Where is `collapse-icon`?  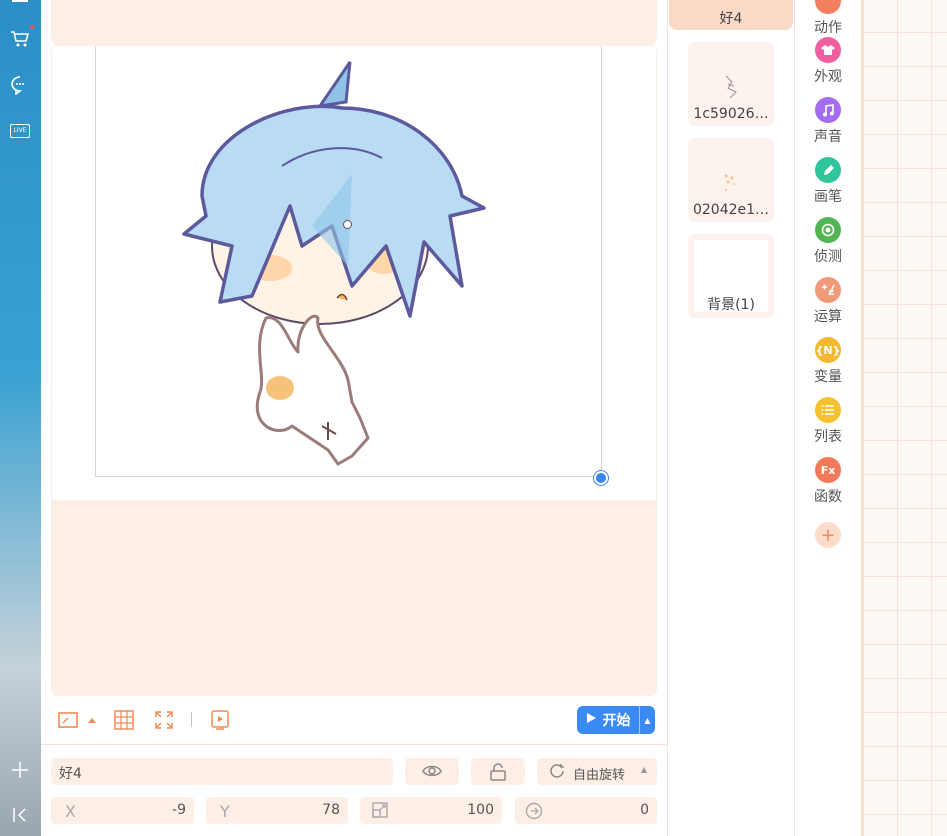
collapse-icon is located at coordinates (20, 815).